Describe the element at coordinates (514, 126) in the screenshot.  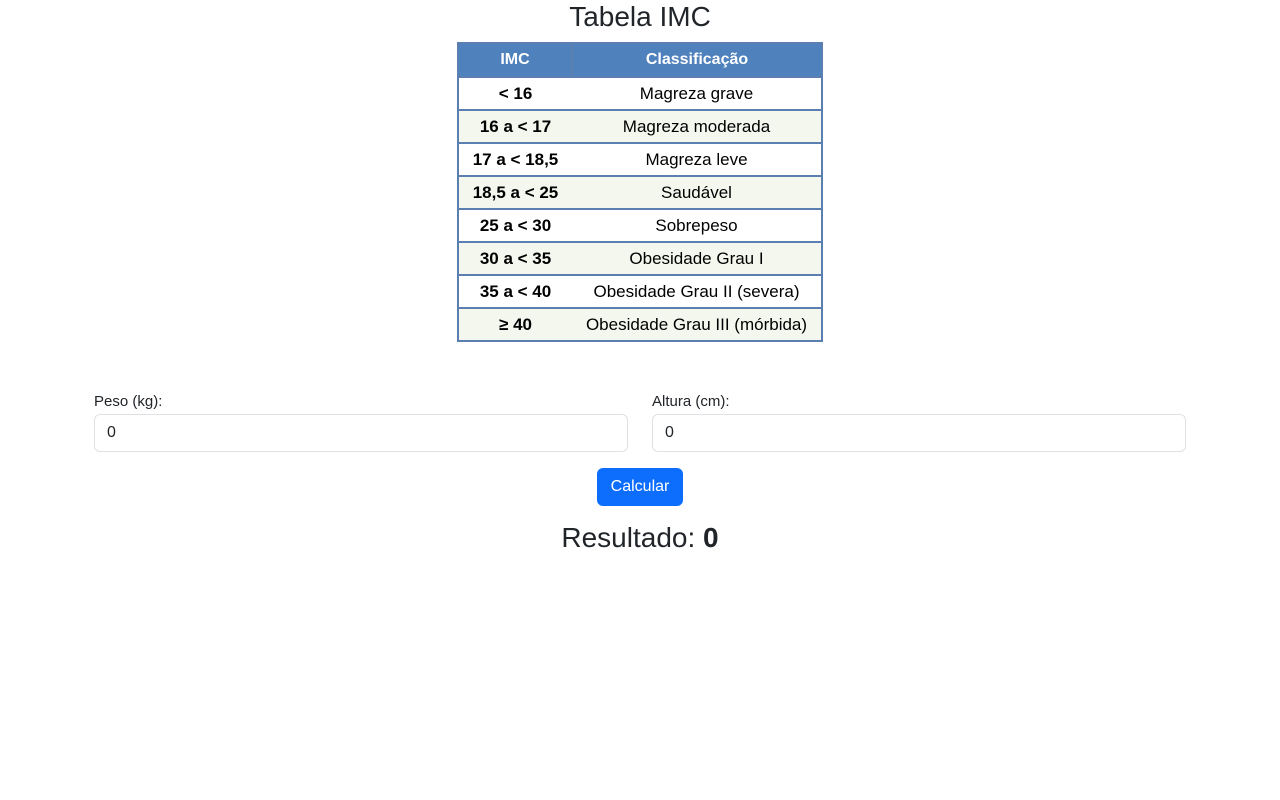
I see `imc-range-cell: 16 a < 17` at that location.